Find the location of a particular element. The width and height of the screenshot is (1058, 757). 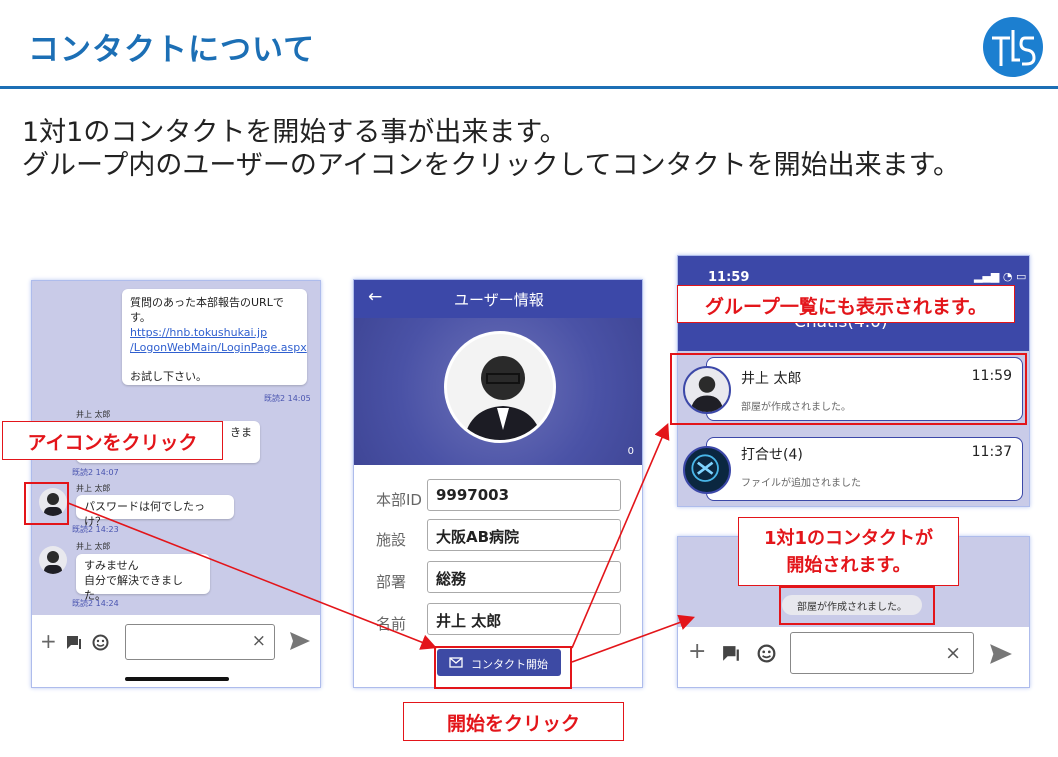

callout-group-list: グループ一覧にも表示されます。 is located at coordinates (846, 304).